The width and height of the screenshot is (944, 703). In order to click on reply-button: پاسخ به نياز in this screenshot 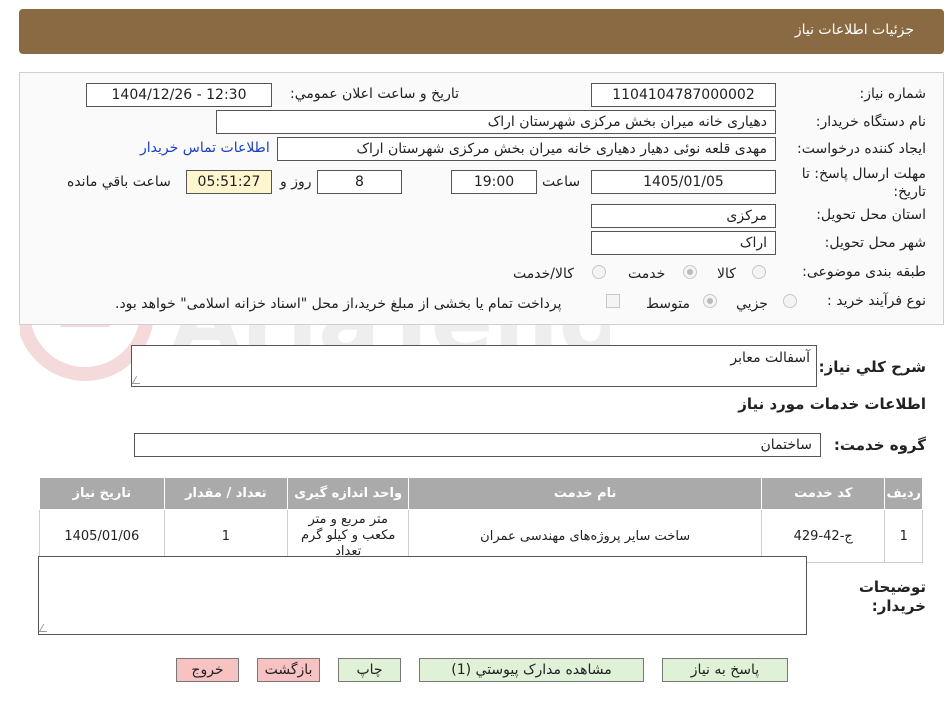, I will do `click(725, 670)`.